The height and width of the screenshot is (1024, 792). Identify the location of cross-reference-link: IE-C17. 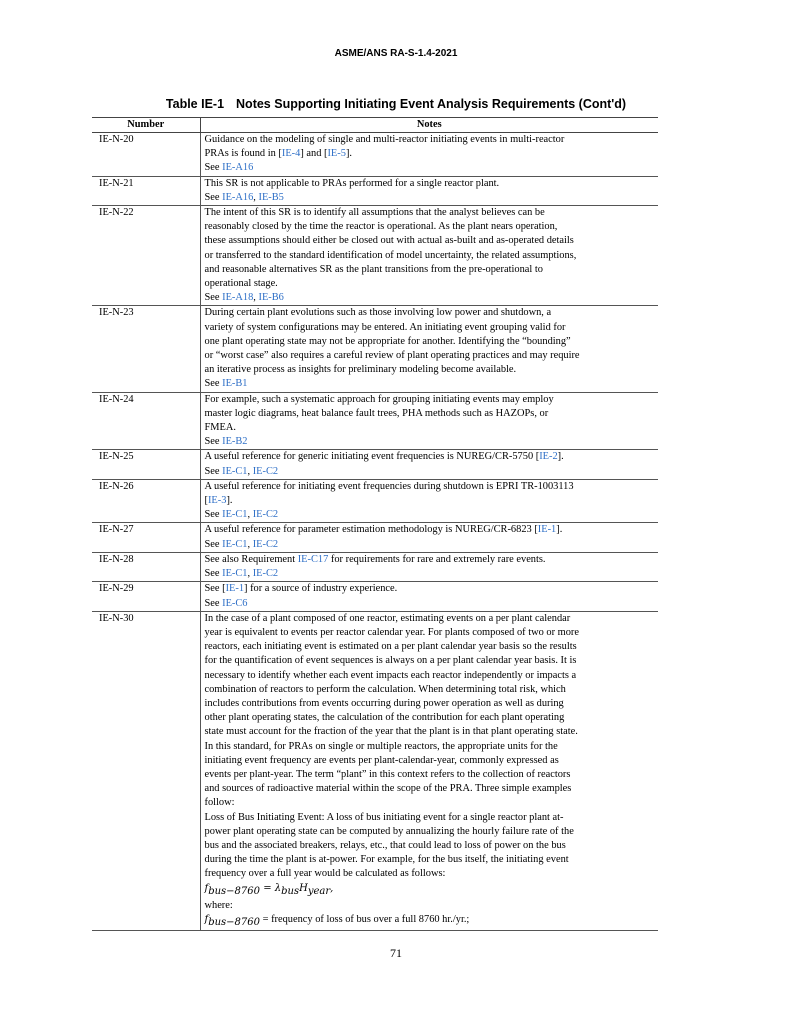
(313, 559).